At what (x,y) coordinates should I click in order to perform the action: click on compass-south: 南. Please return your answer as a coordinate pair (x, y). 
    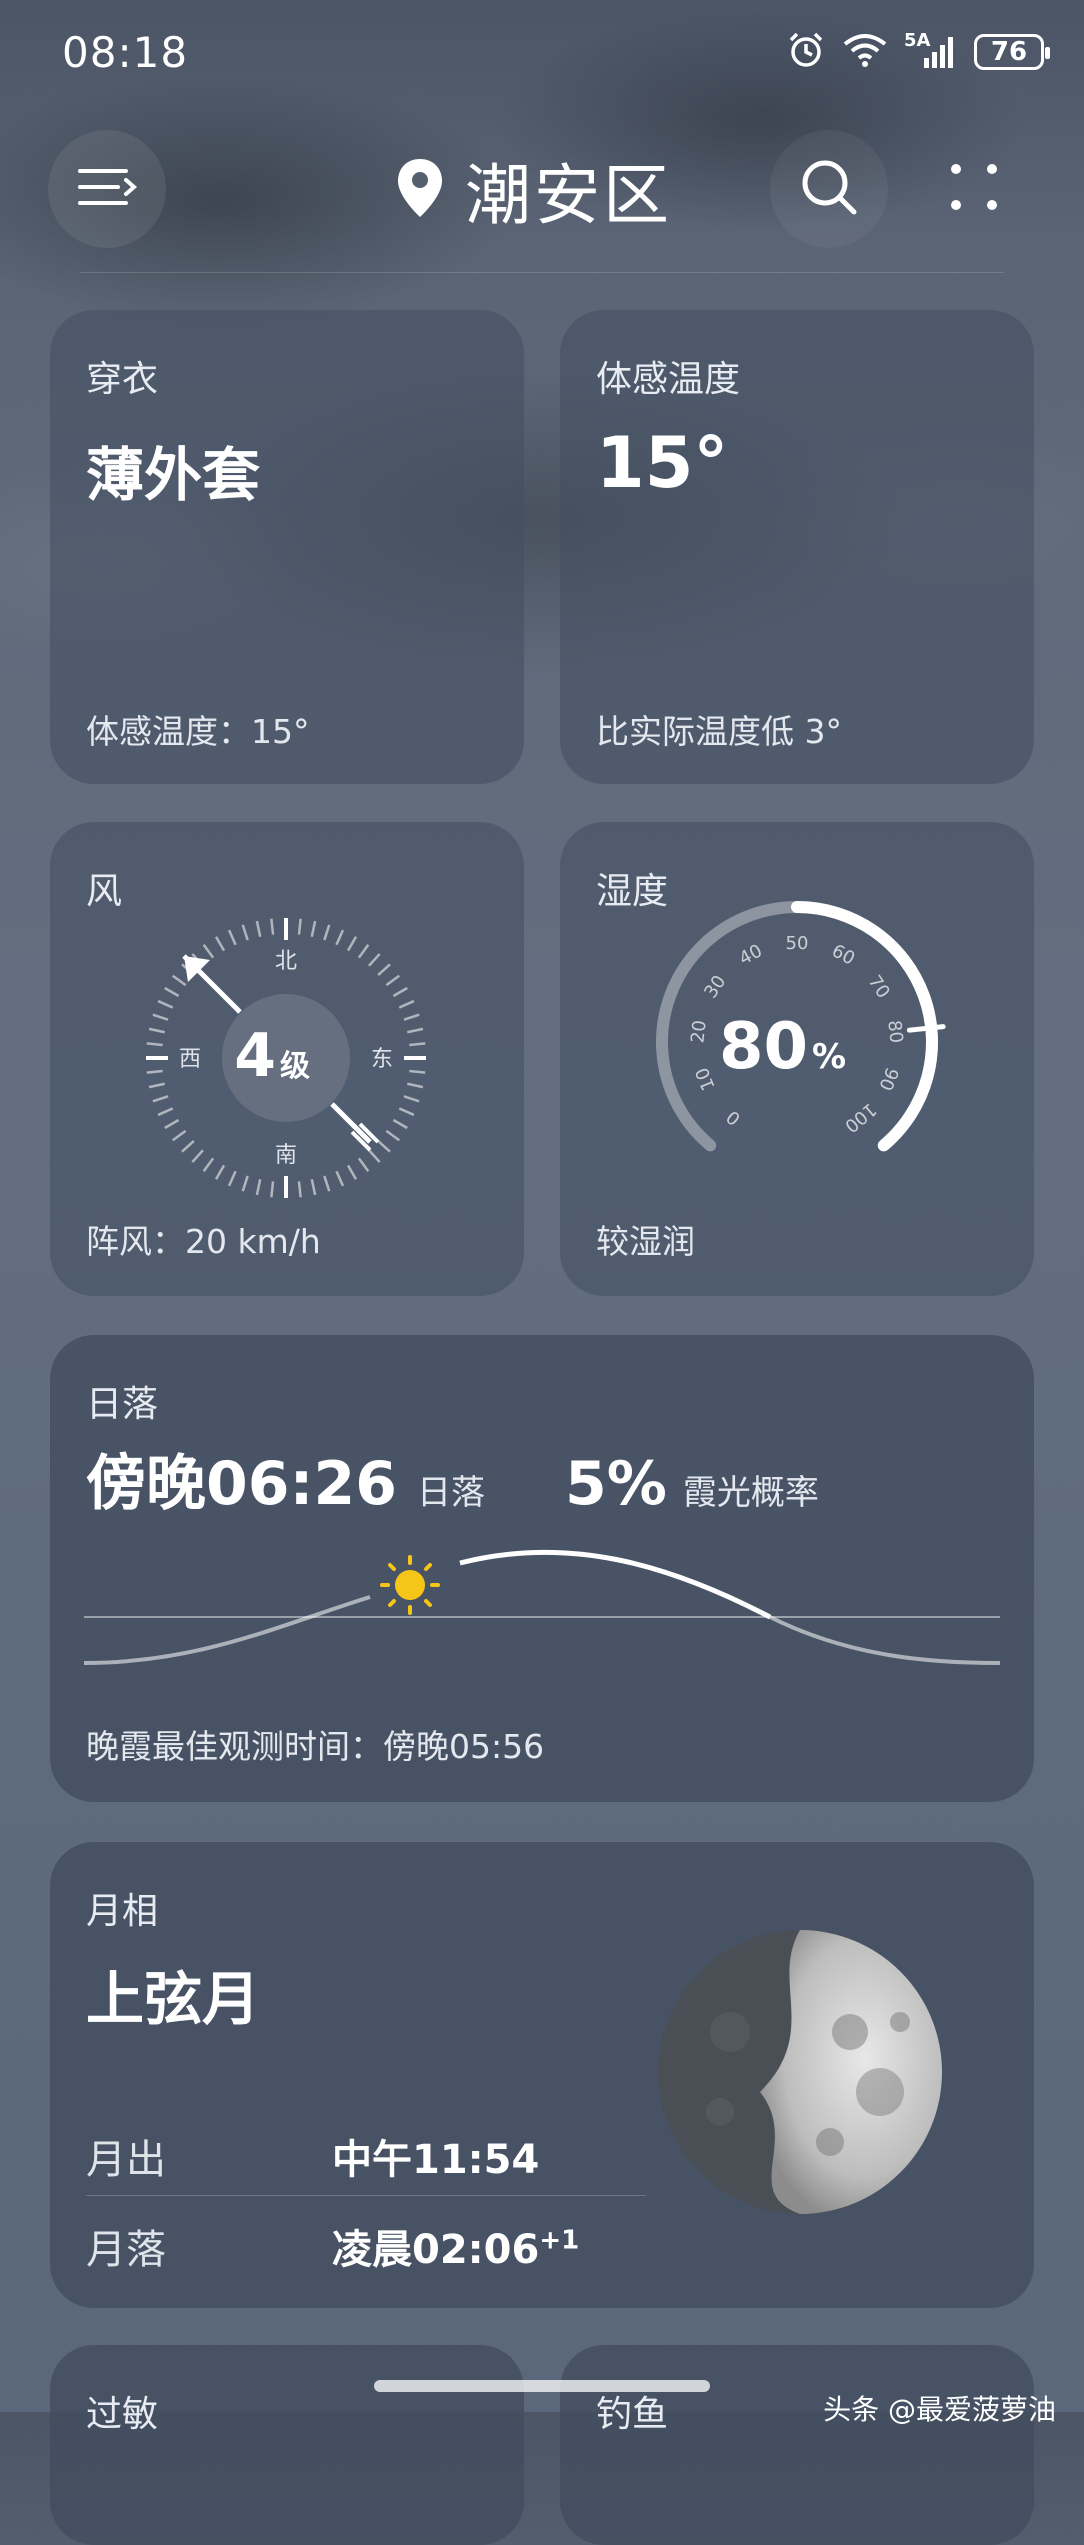
    Looking at the image, I should click on (286, 1155).